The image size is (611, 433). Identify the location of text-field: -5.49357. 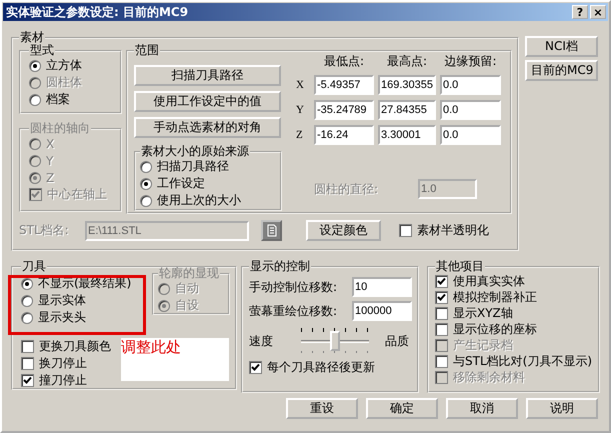
(344, 85).